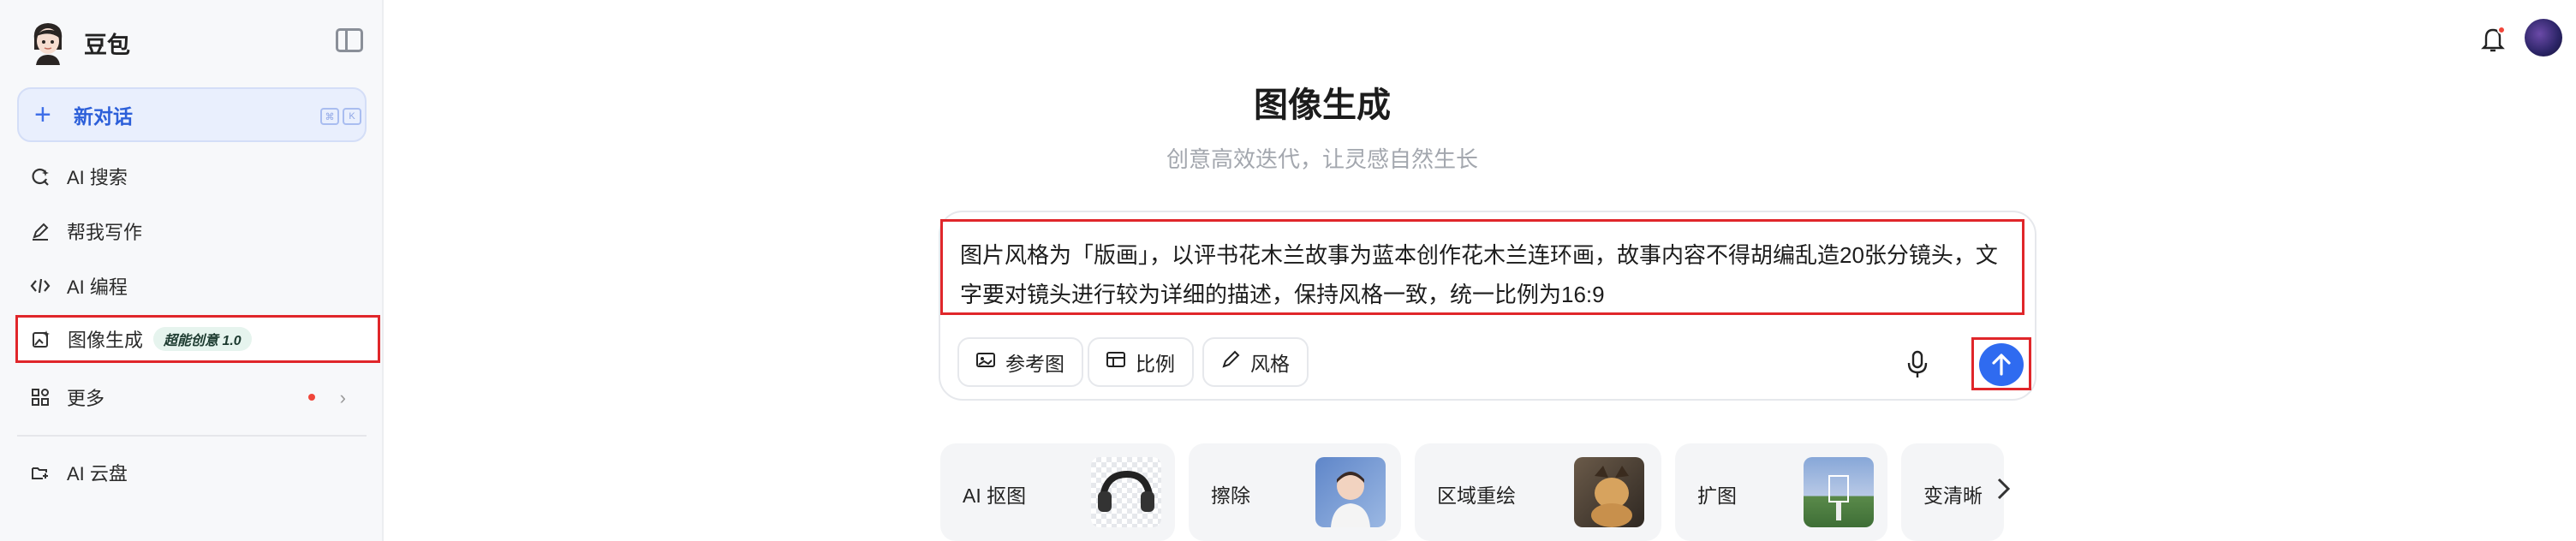 Image resolution: width=2576 pixels, height=541 pixels. I want to click on send-button, so click(2002, 364).